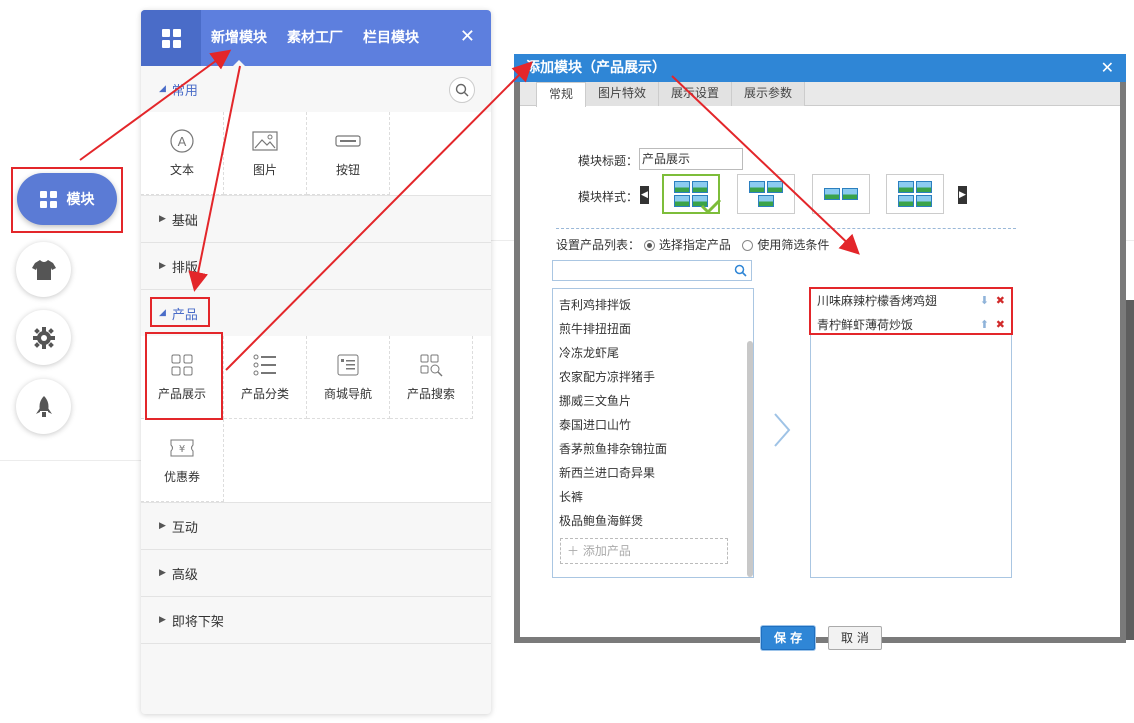 Image resolution: width=1134 pixels, height=723 pixels. What do you see at coordinates (653, 497) in the screenshot?
I see `list-item: 长裤` at bounding box center [653, 497].